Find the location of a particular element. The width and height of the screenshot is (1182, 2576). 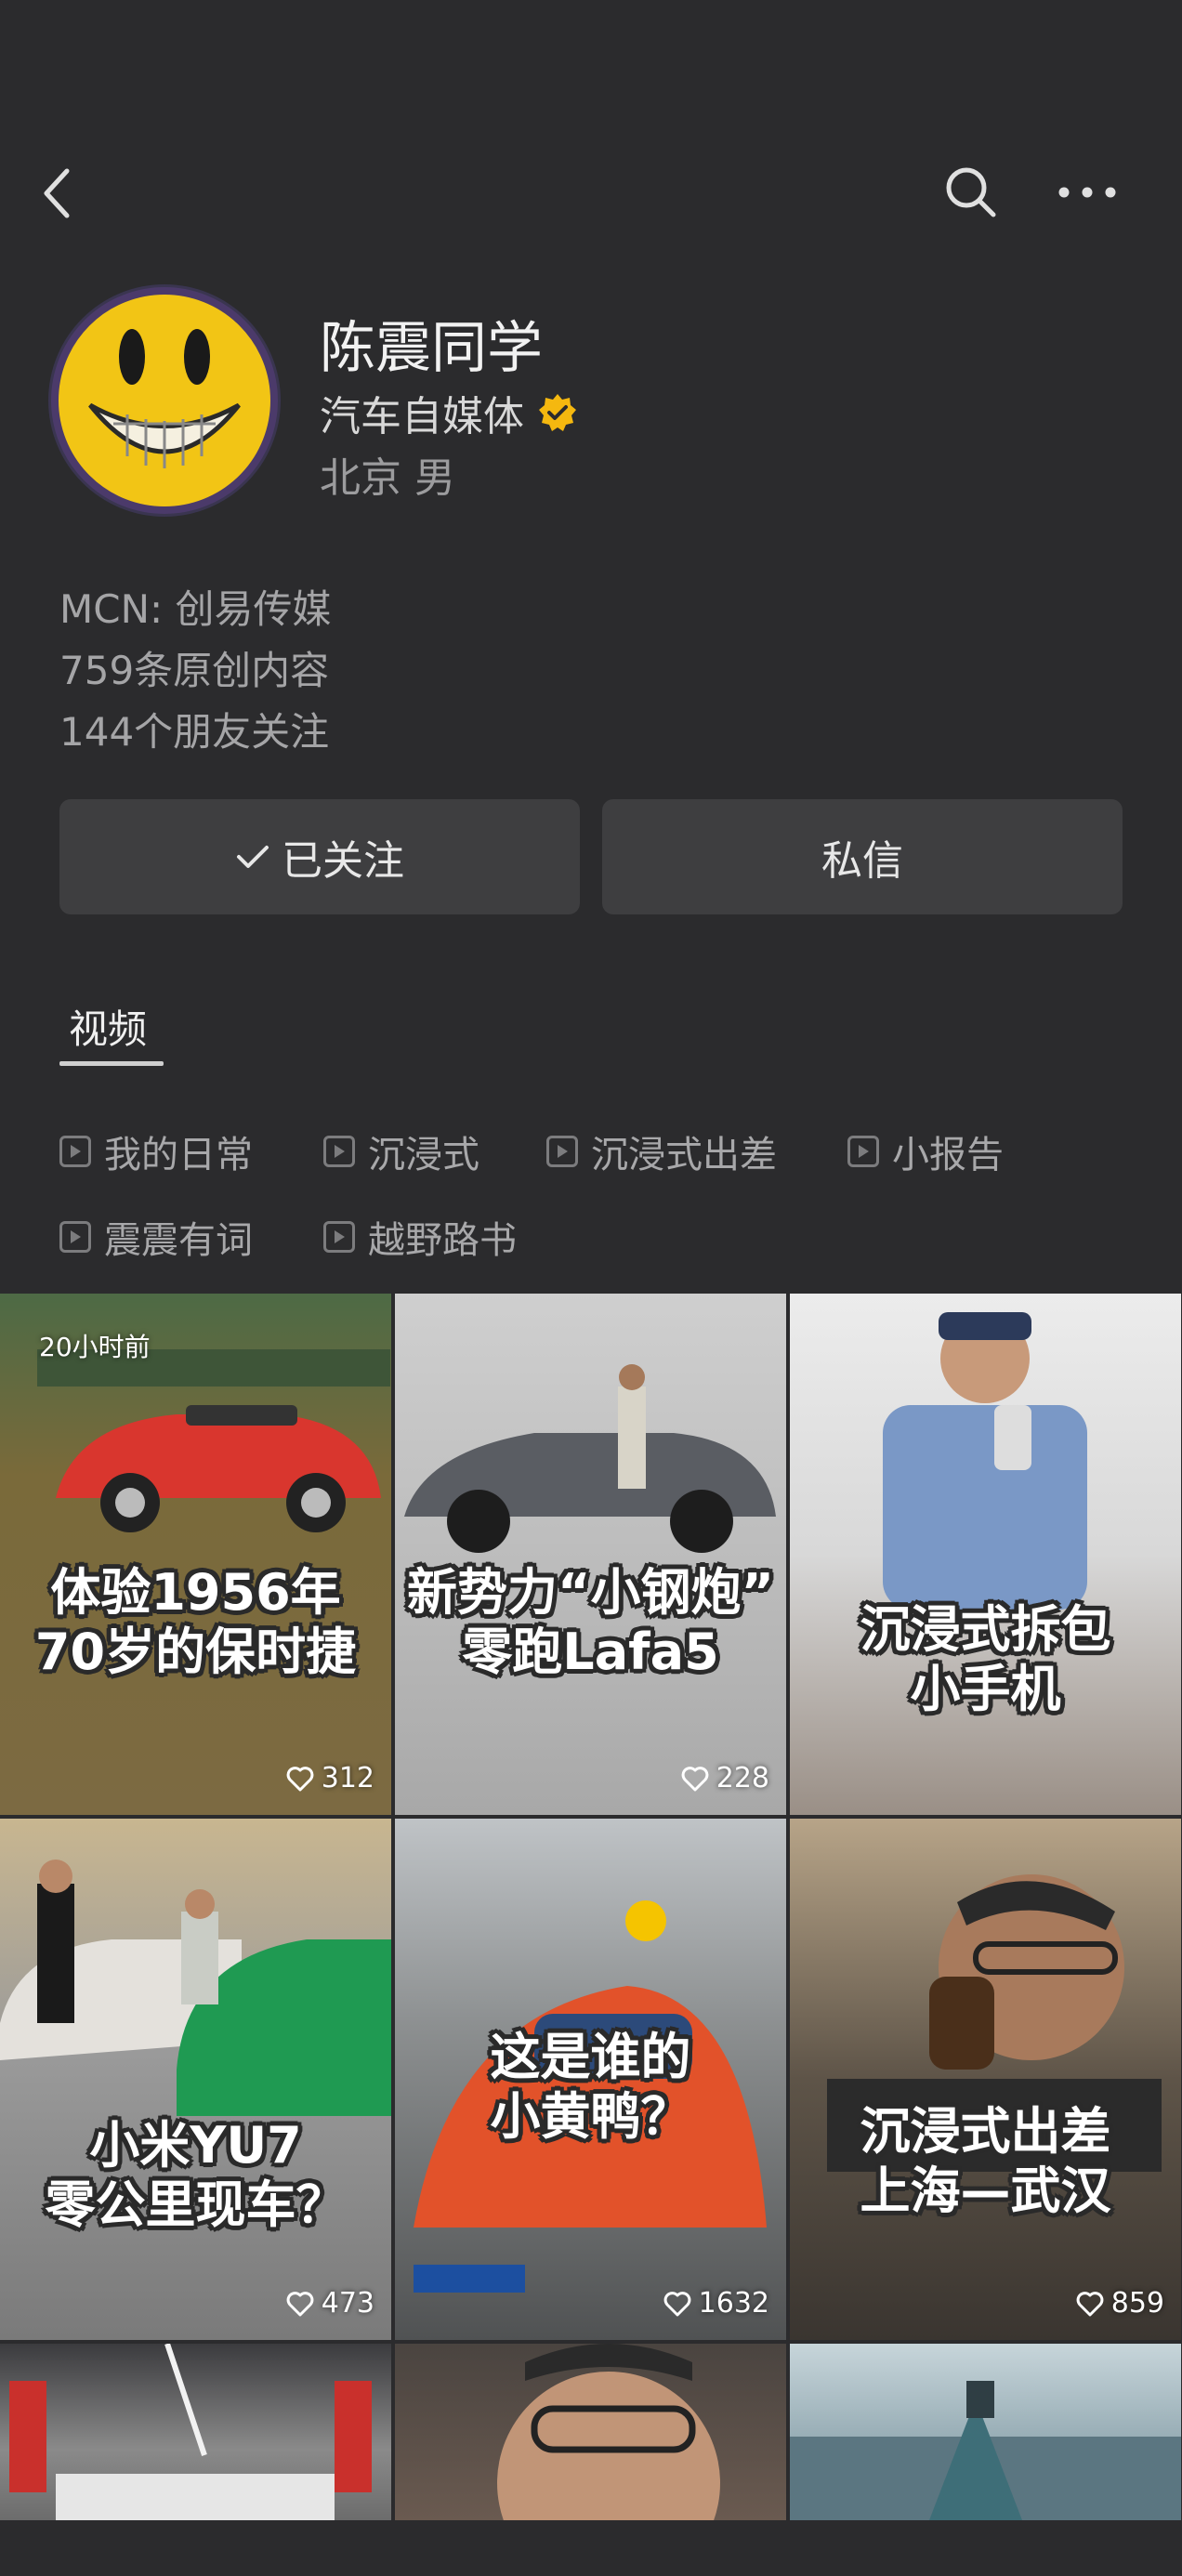

avatar is located at coordinates (164, 400).